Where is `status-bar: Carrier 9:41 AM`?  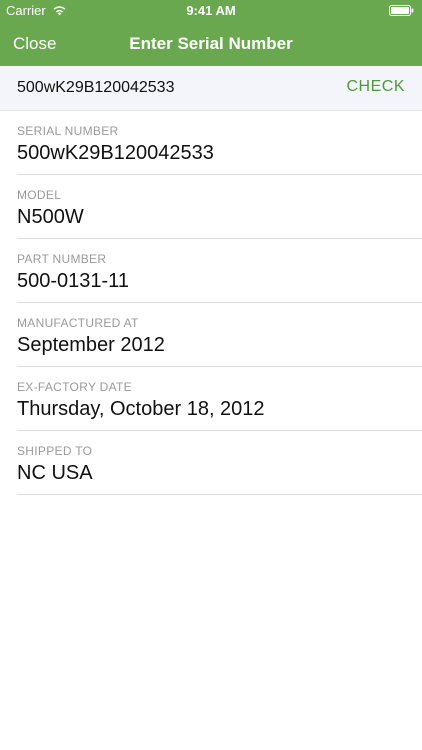
status-bar: Carrier 9:41 AM is located at coordinates (211, 10).